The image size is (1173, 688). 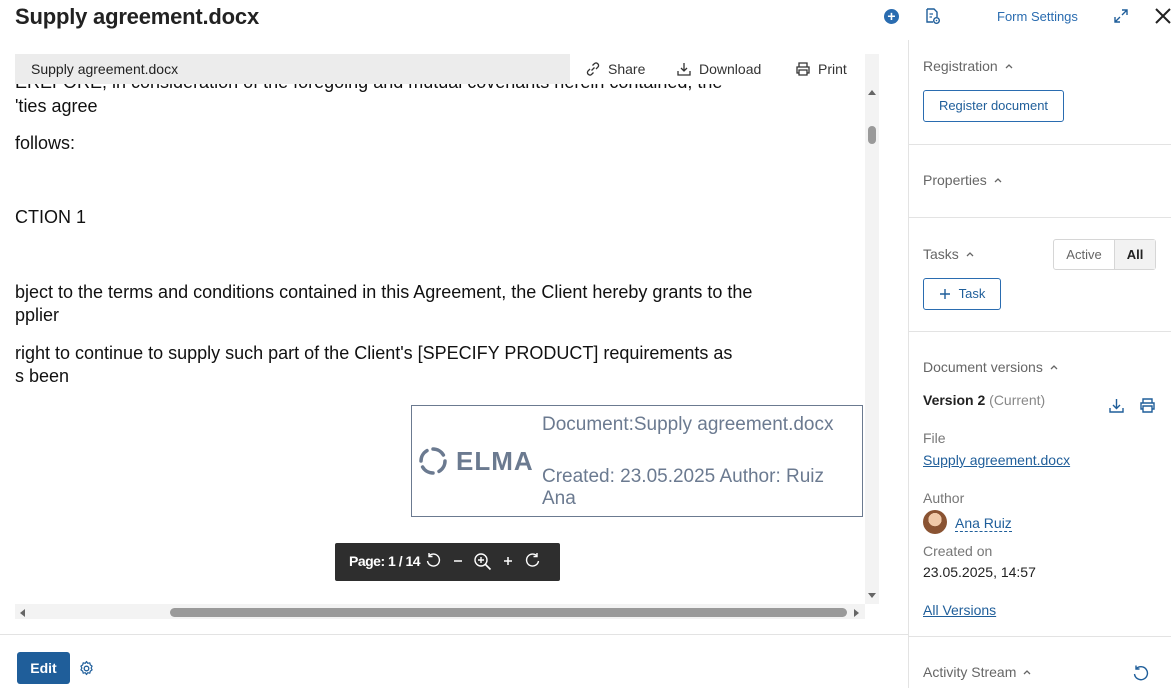 What do you see at coordinates (458, 560) in the screenshot?
I see `zoom-out-icon` at bounding box center [458, 560].